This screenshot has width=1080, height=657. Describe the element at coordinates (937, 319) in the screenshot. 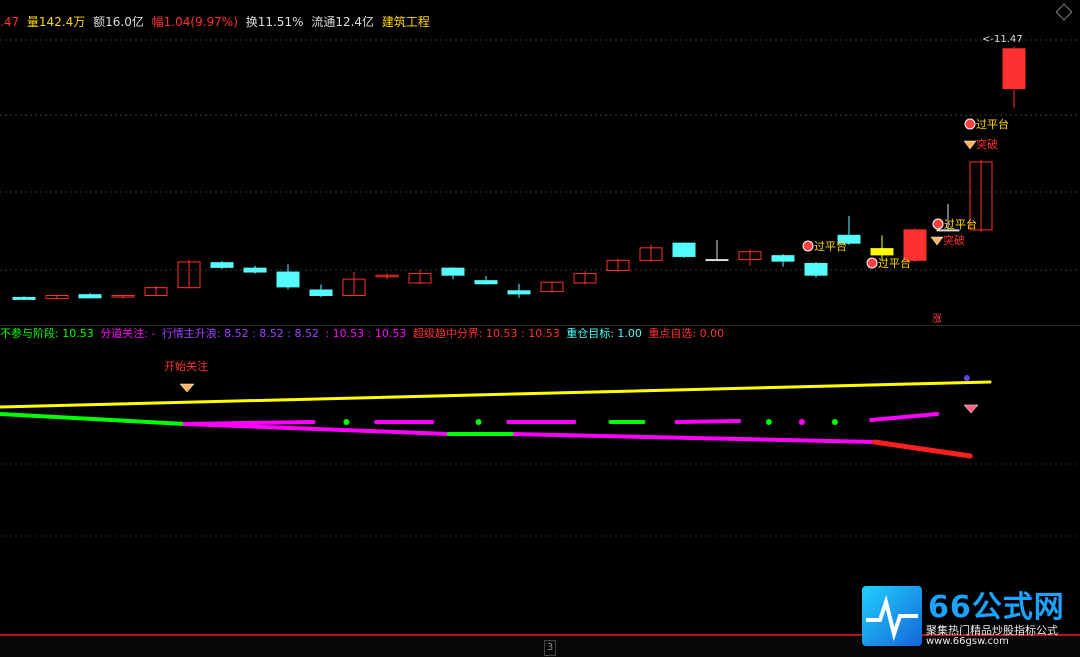

I see `zhang-mark: 涨` at that location.